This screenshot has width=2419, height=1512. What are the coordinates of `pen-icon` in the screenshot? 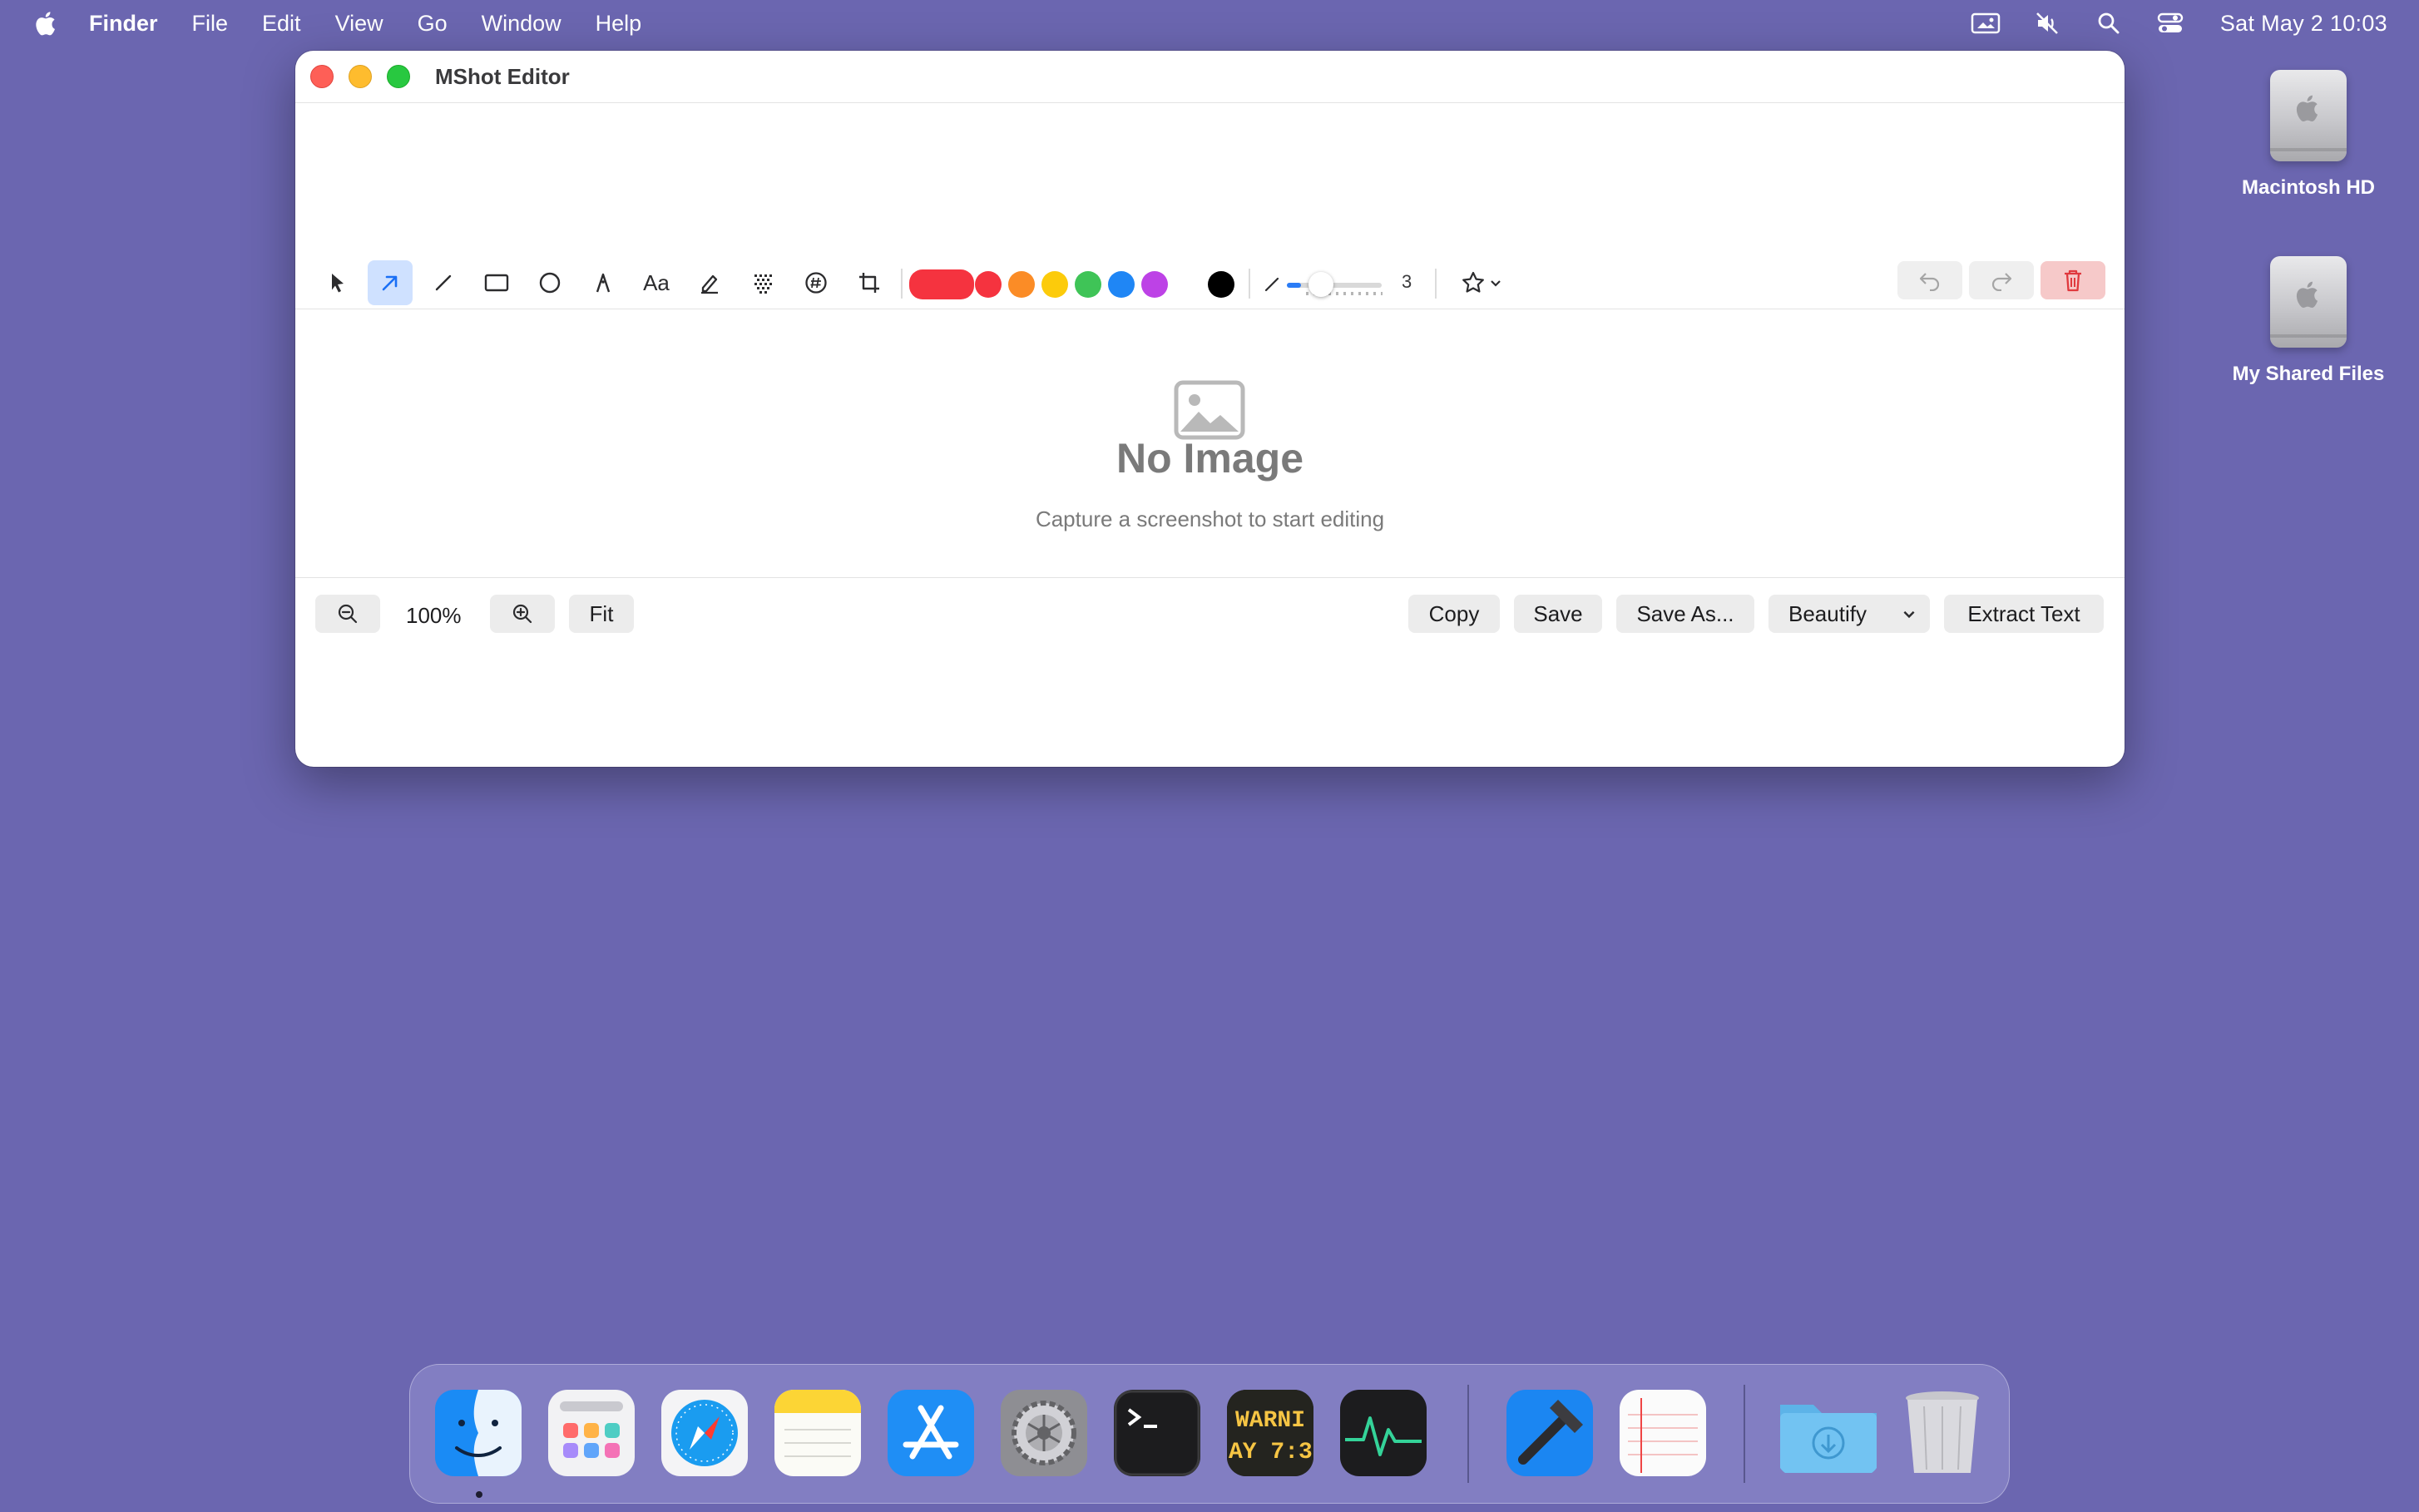 It's located at (603, 283).